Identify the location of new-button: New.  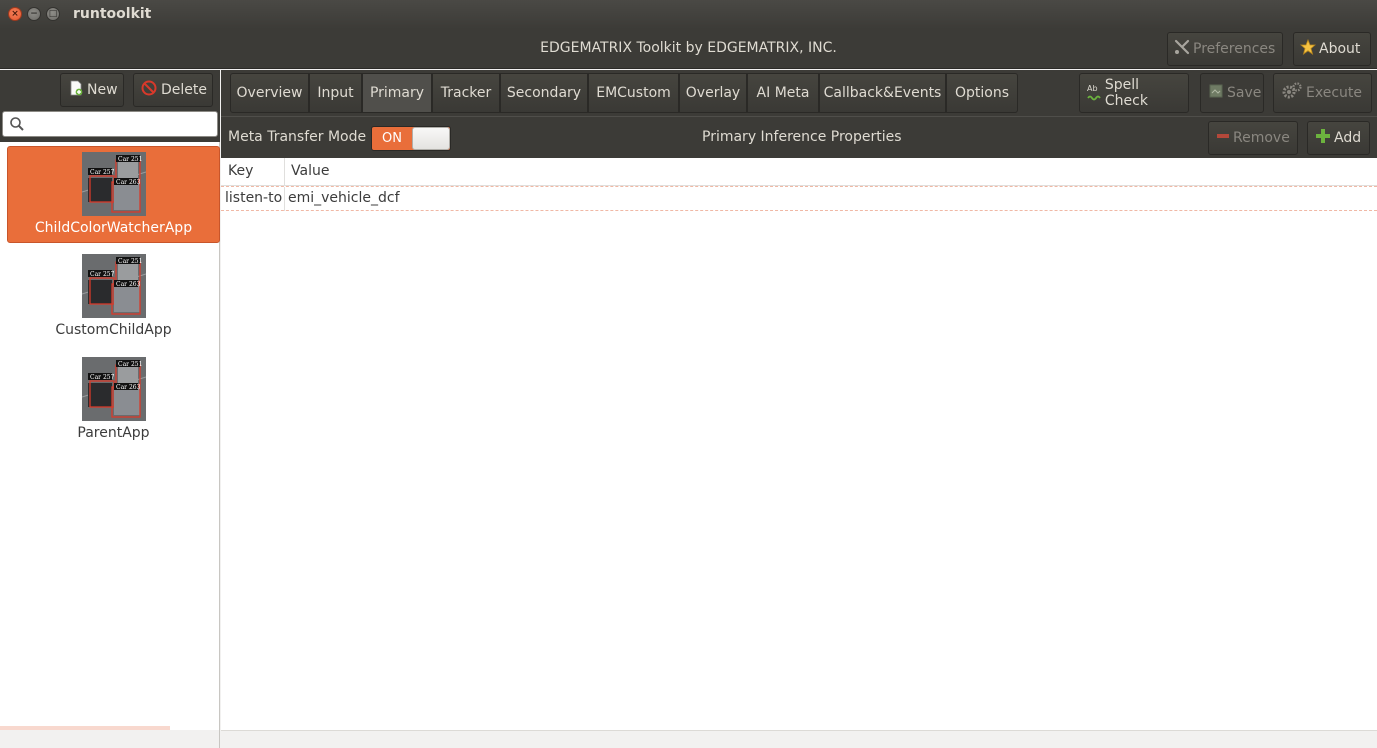
(92, 90).